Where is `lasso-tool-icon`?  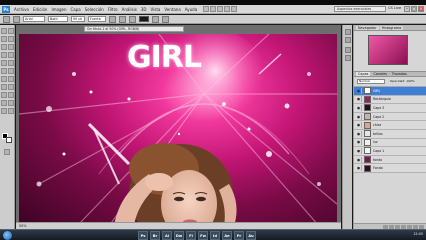 lasso-tool-icon is located at coordinates (4, 39).